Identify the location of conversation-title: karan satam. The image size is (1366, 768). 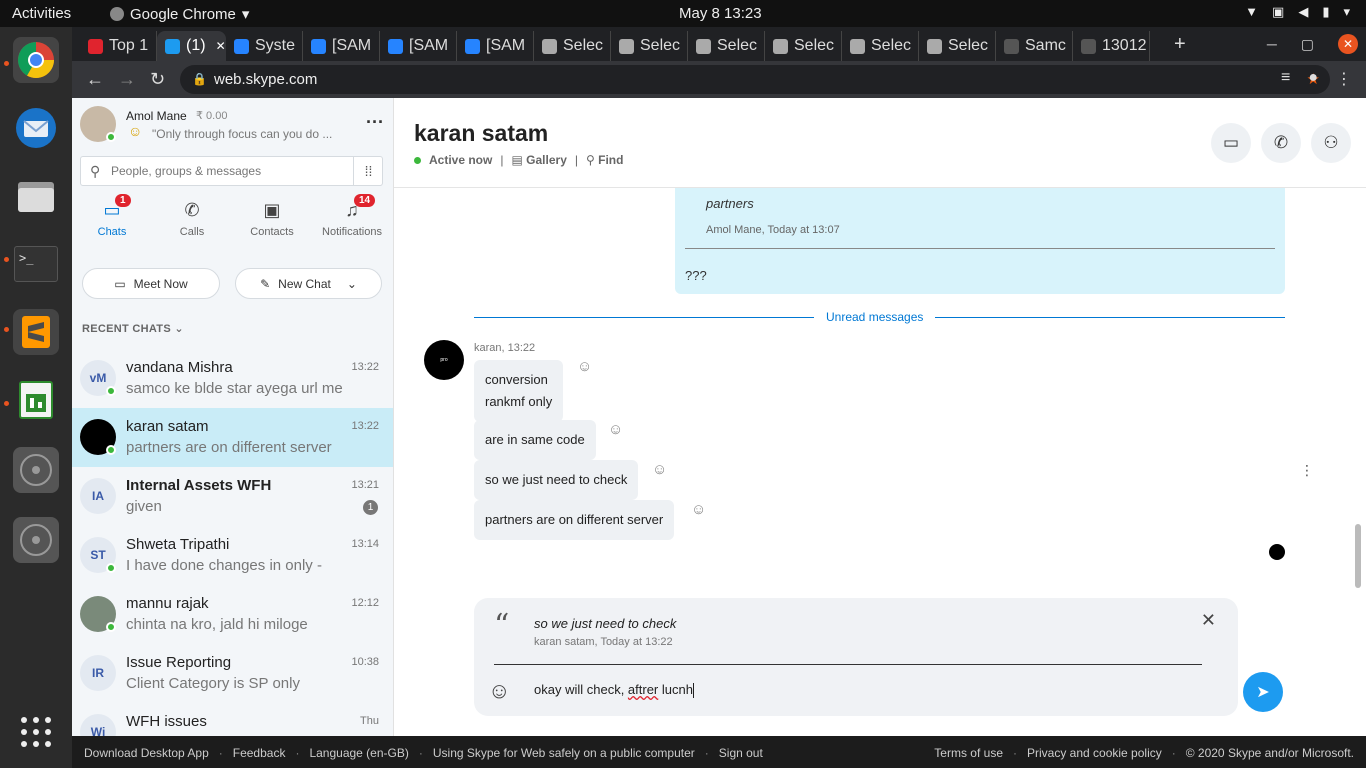
(481, 133).